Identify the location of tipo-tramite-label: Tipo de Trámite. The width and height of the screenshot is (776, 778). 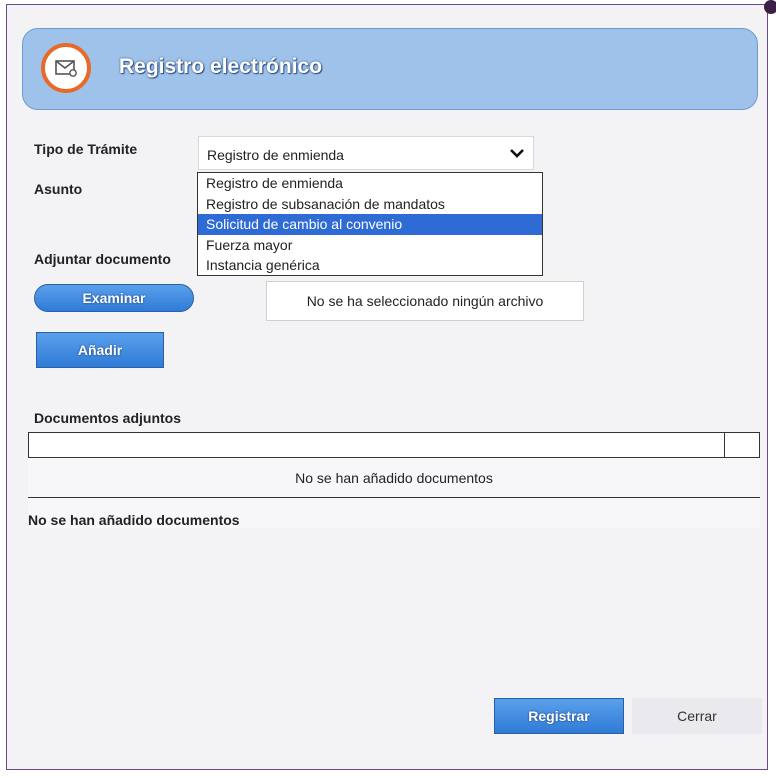
(86, 149).